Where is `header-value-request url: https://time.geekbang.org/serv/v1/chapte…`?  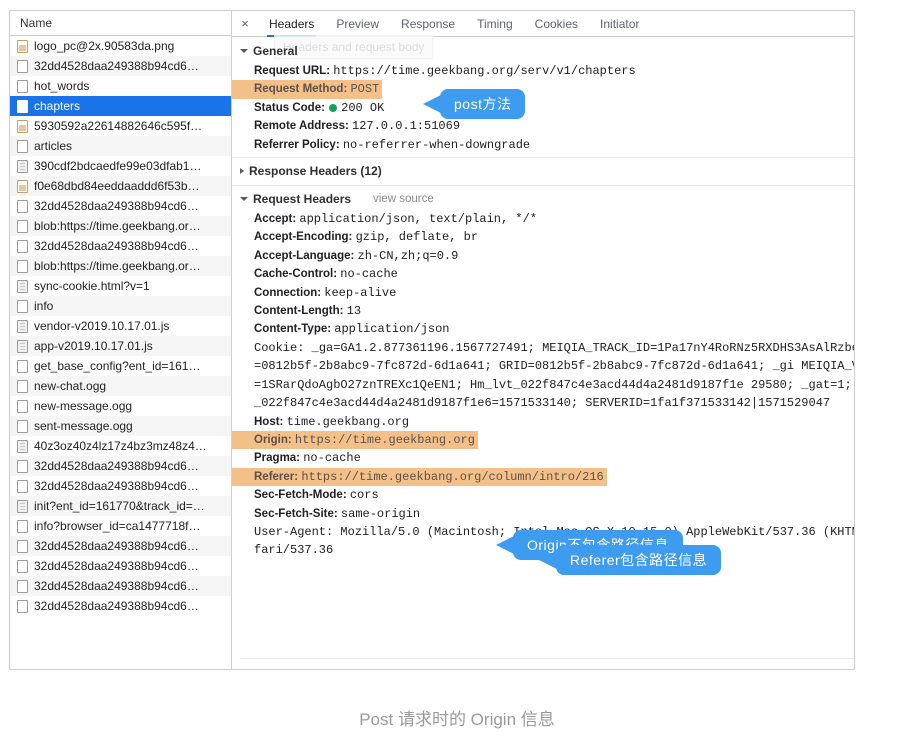 header-value-request url: https://time.geekbang.org/serv/v1/chapte… is located at coordinates (484, 71).